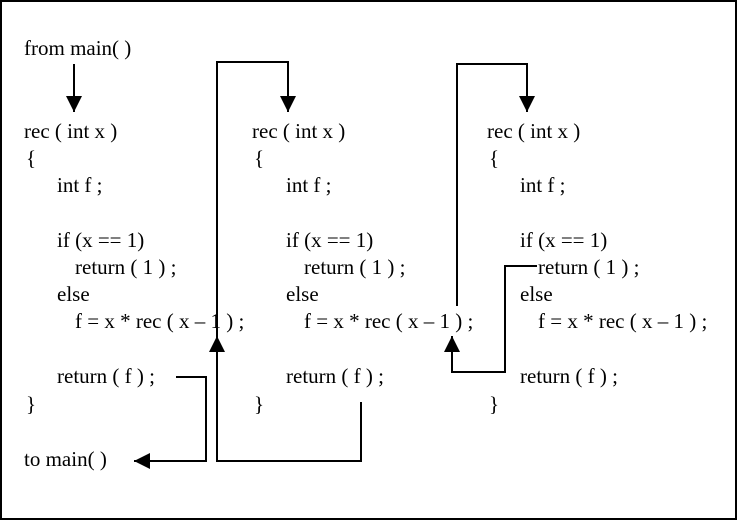 This screenshot has width=737, height=520. Describe the element at coordinates (170, 422) in the screenshot. I see `arrow-frame-1-return-to-main` at that location.